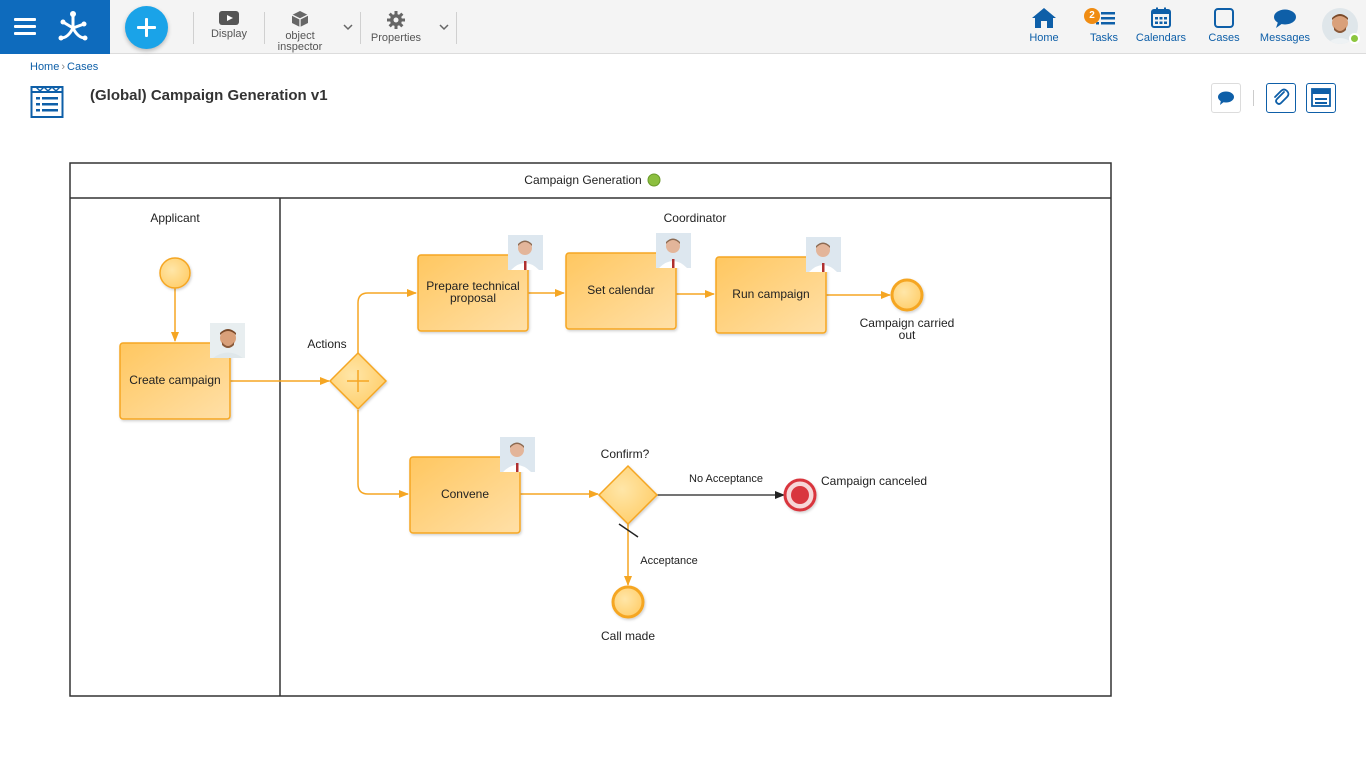 The width and height of the screenshot is (1366, 768). What do you see at coordinates (1161, 38) in the screenshot?
I see `nav-calendars-label: Calendars` at bounding box center [1161, 38].